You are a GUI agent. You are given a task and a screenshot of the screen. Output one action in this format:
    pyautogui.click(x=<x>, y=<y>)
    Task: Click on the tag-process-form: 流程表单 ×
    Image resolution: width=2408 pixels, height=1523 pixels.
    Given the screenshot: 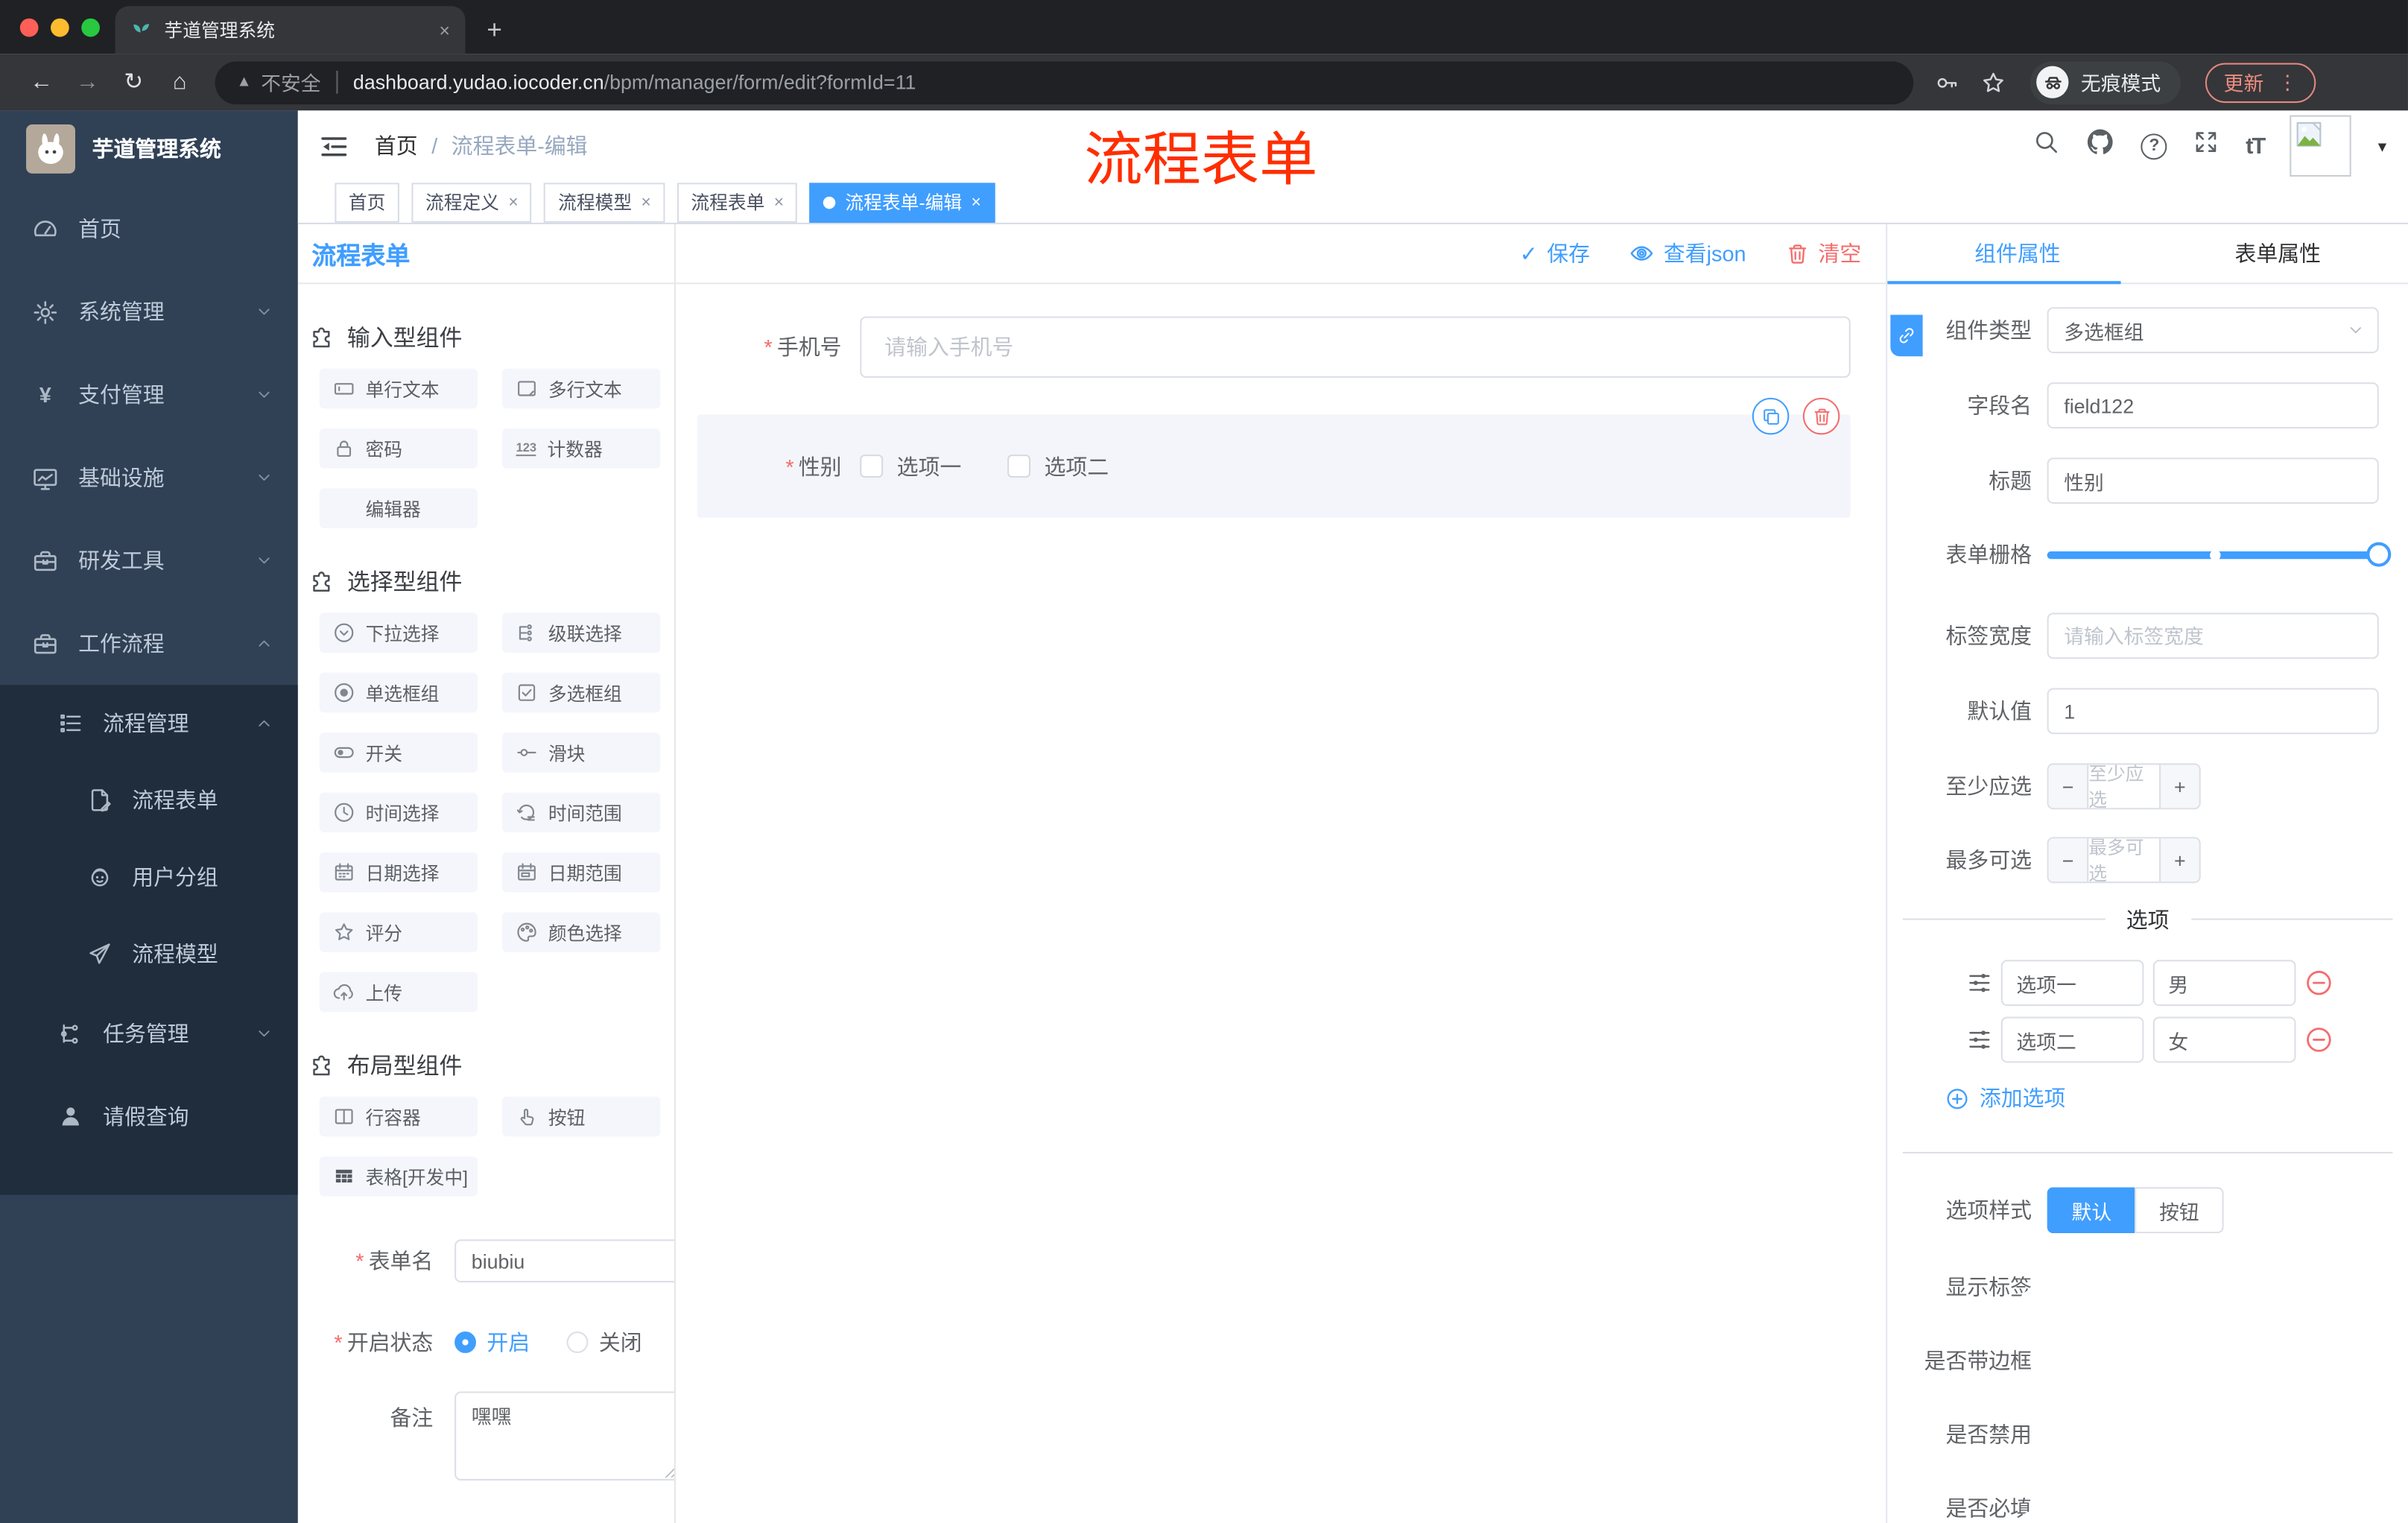 What is the action you would take?
    pyautogui.click(x=737, y=202)
    